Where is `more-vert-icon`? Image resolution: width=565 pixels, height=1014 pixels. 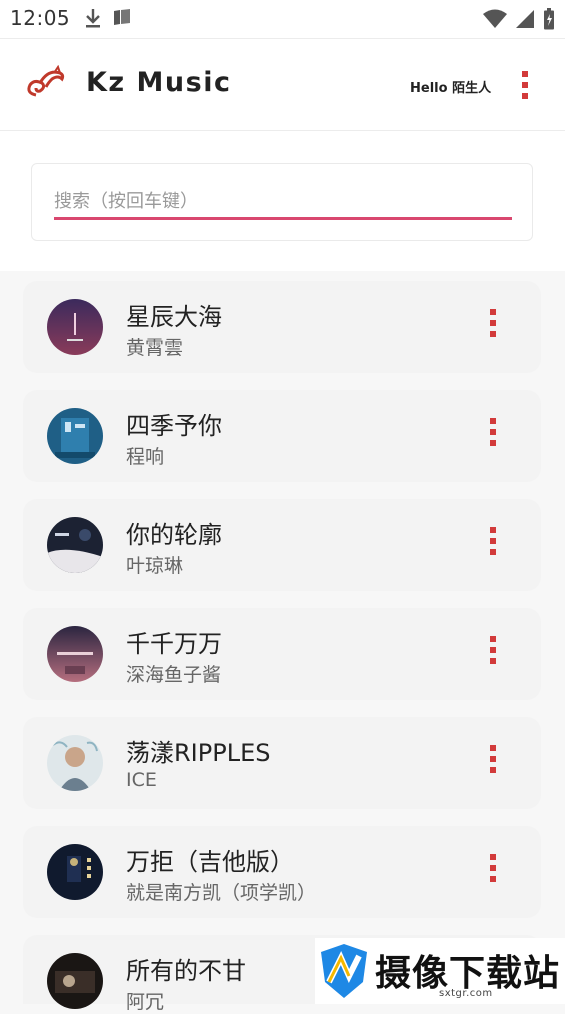
more-vert-icon is located at coordinates (525, 85).